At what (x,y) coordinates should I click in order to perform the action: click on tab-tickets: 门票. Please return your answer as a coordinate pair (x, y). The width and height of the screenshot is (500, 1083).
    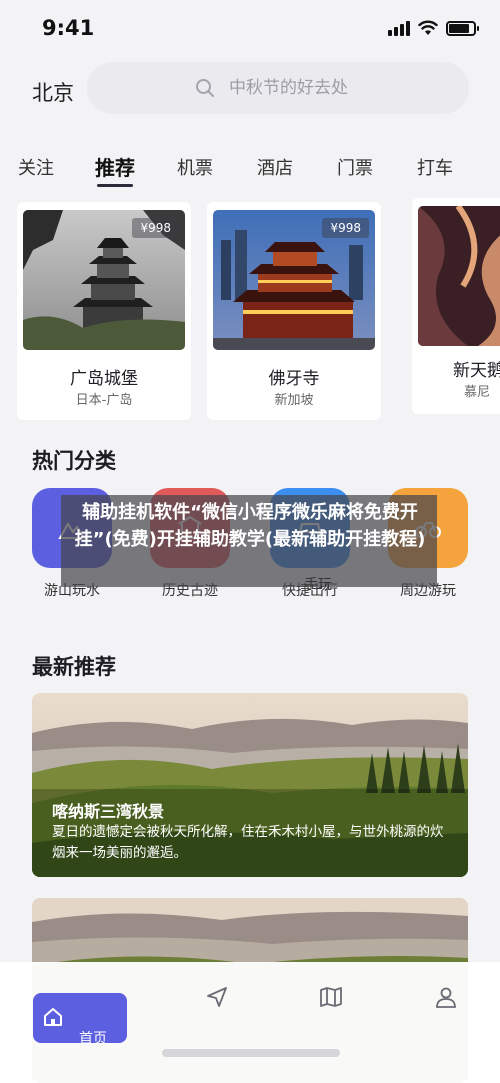
    Looking at the image, I should click on (355, 167).